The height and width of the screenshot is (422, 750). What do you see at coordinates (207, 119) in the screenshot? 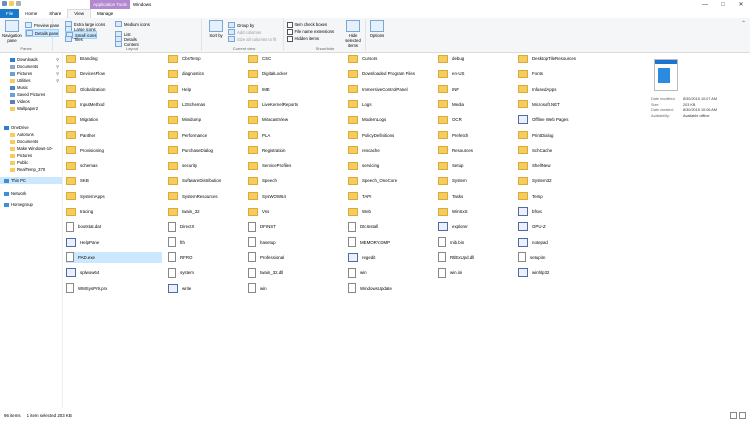
I see `folder-item: Minidump` at bounding box center [207, 119].